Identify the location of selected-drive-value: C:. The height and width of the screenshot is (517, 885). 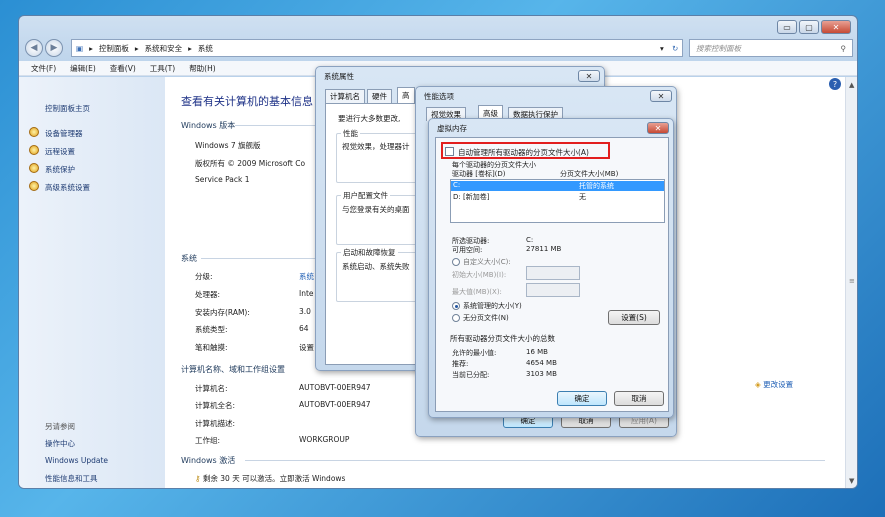
(530, 240).